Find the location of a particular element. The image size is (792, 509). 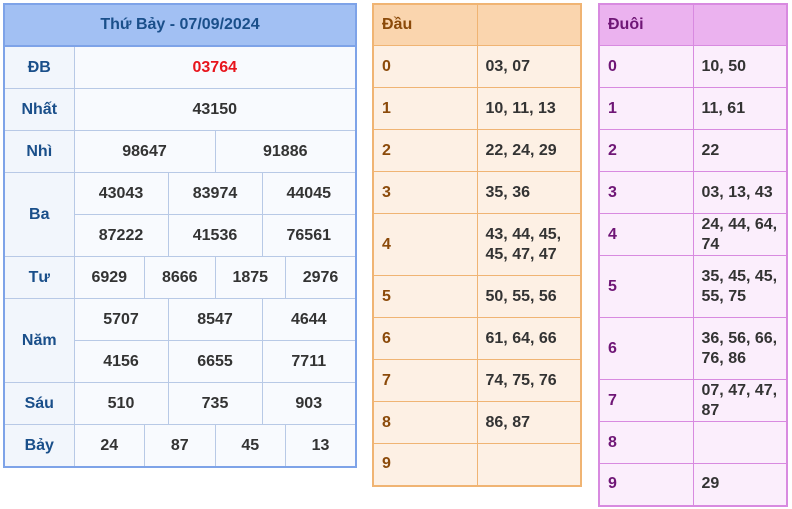

duoi-row: 0 10, 50 is located at coordinates (693, 66).